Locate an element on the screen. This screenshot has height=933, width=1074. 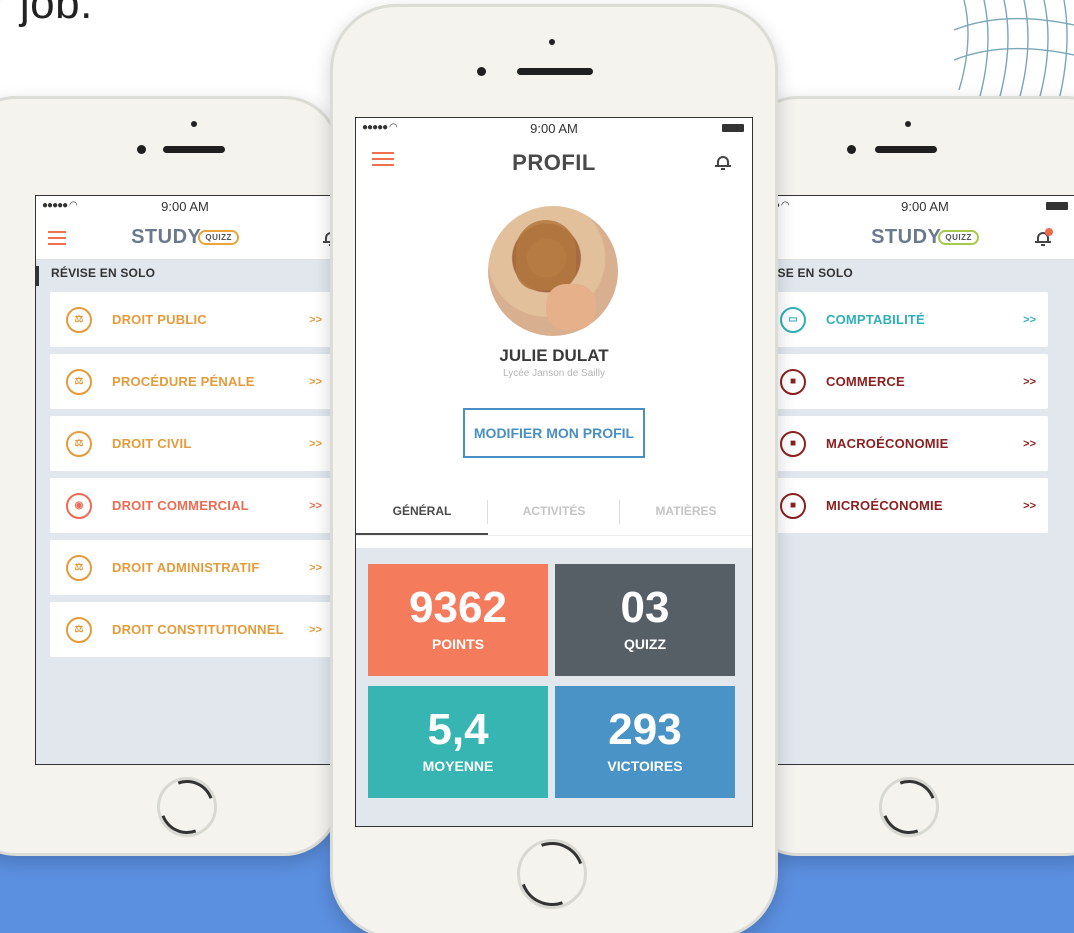
tab-activites: ACTIVITÉS is located at coordinates (554, 512).